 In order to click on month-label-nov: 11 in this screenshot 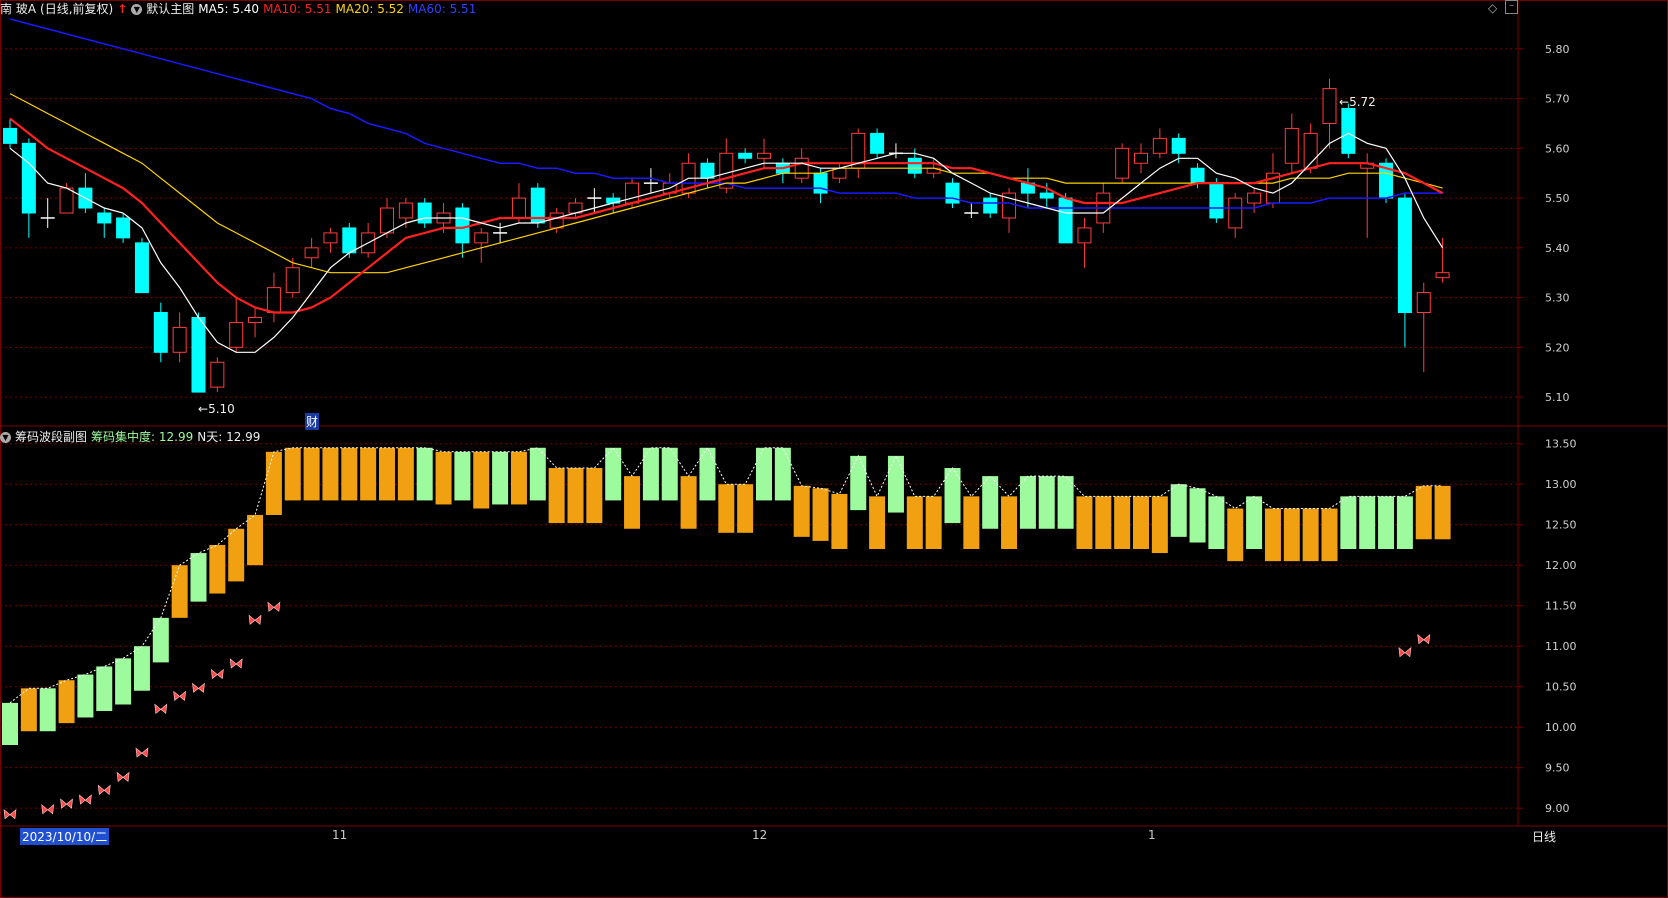, I will do `click(340, 835)`.